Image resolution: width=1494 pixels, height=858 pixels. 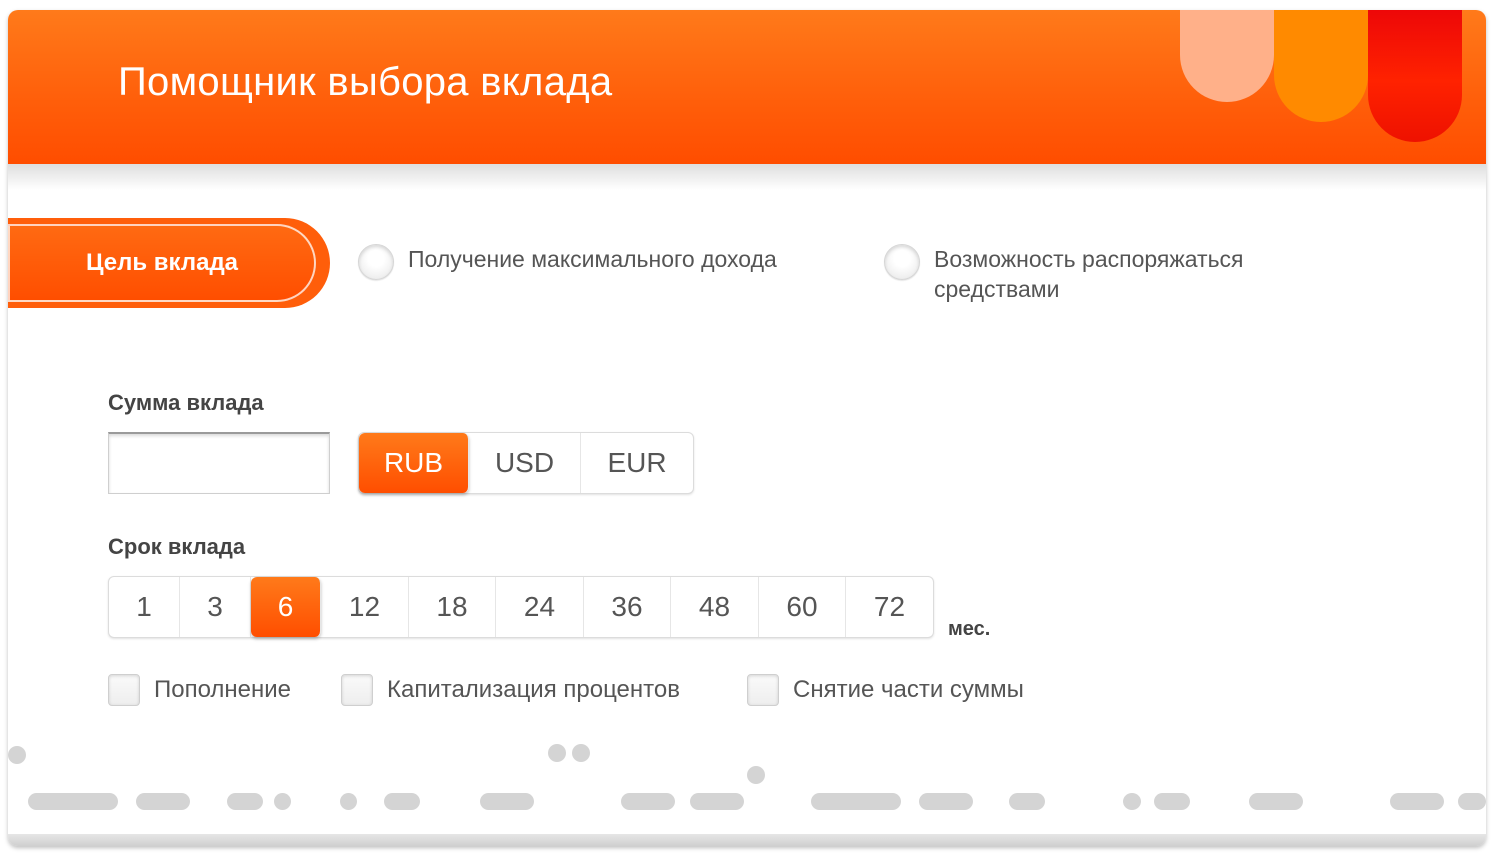 I want to click on term-option-72: 72, so click(x=889, y=607).